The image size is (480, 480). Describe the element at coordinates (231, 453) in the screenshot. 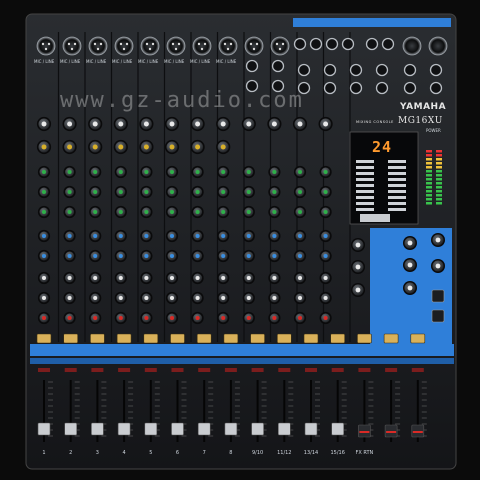

I see `channel-number-label: 8` at that location.